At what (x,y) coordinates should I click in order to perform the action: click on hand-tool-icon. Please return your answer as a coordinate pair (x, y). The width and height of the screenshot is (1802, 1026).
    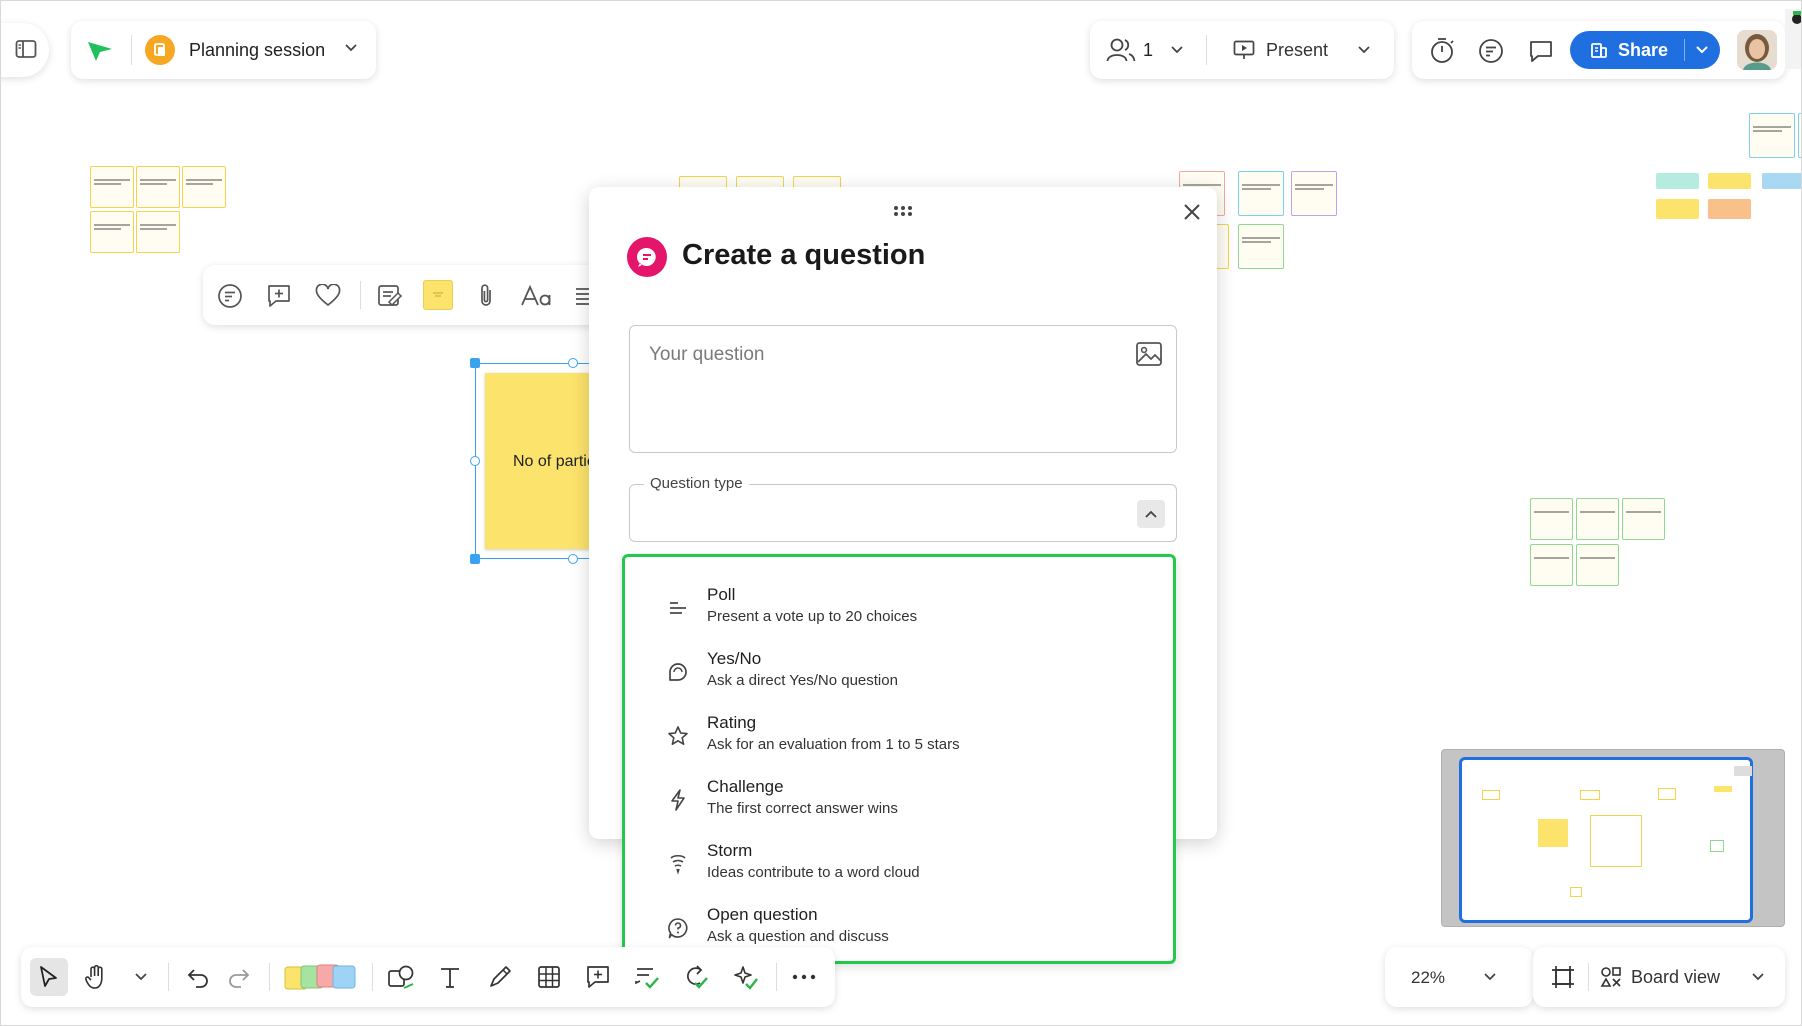
    Looking at the image, I should click on (96, 977).